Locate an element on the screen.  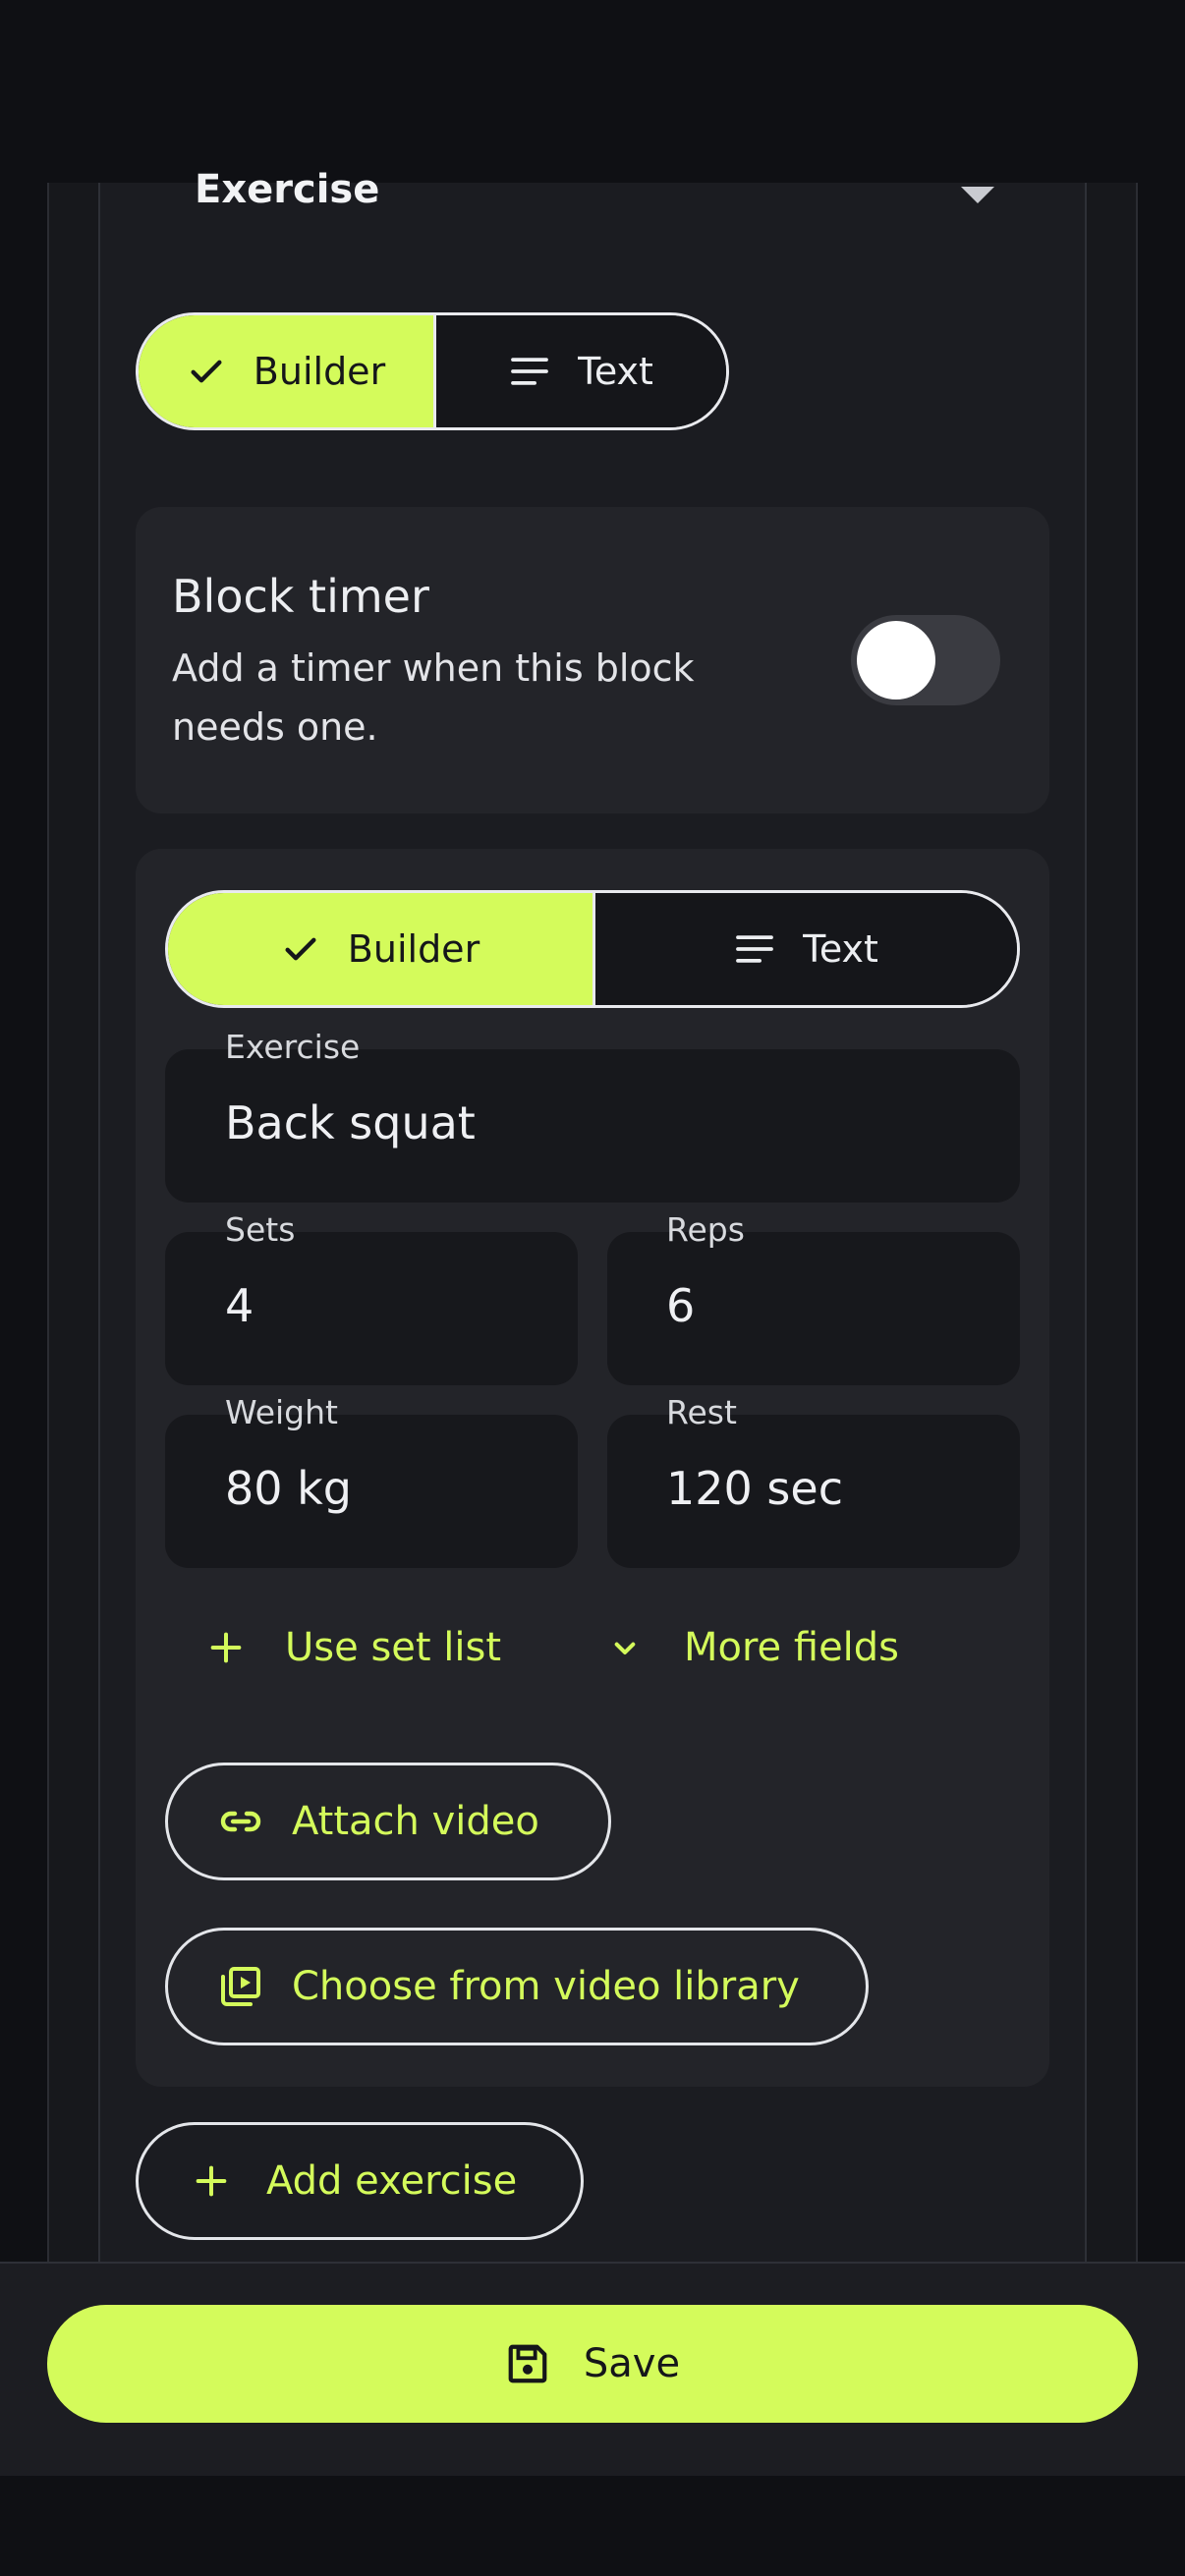
weight-label: Weight is located at coordinates (282, 1412).